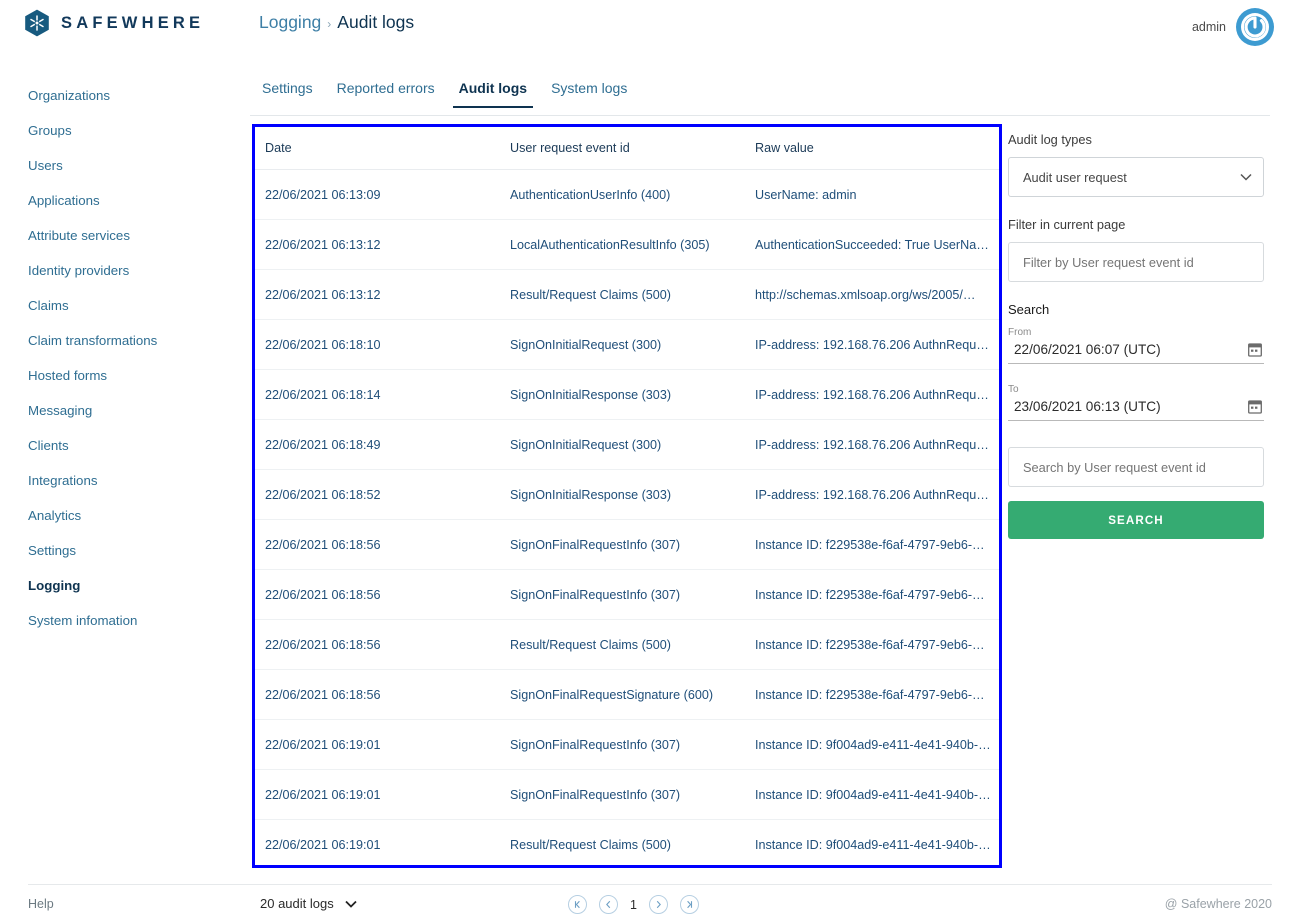 Image resolution: width=1300 pixels, height=920 pixels. Describe the element at coordinates (120, 410) in the screenshot. I see `sidebar-item-messaging: Messaging` at that location.